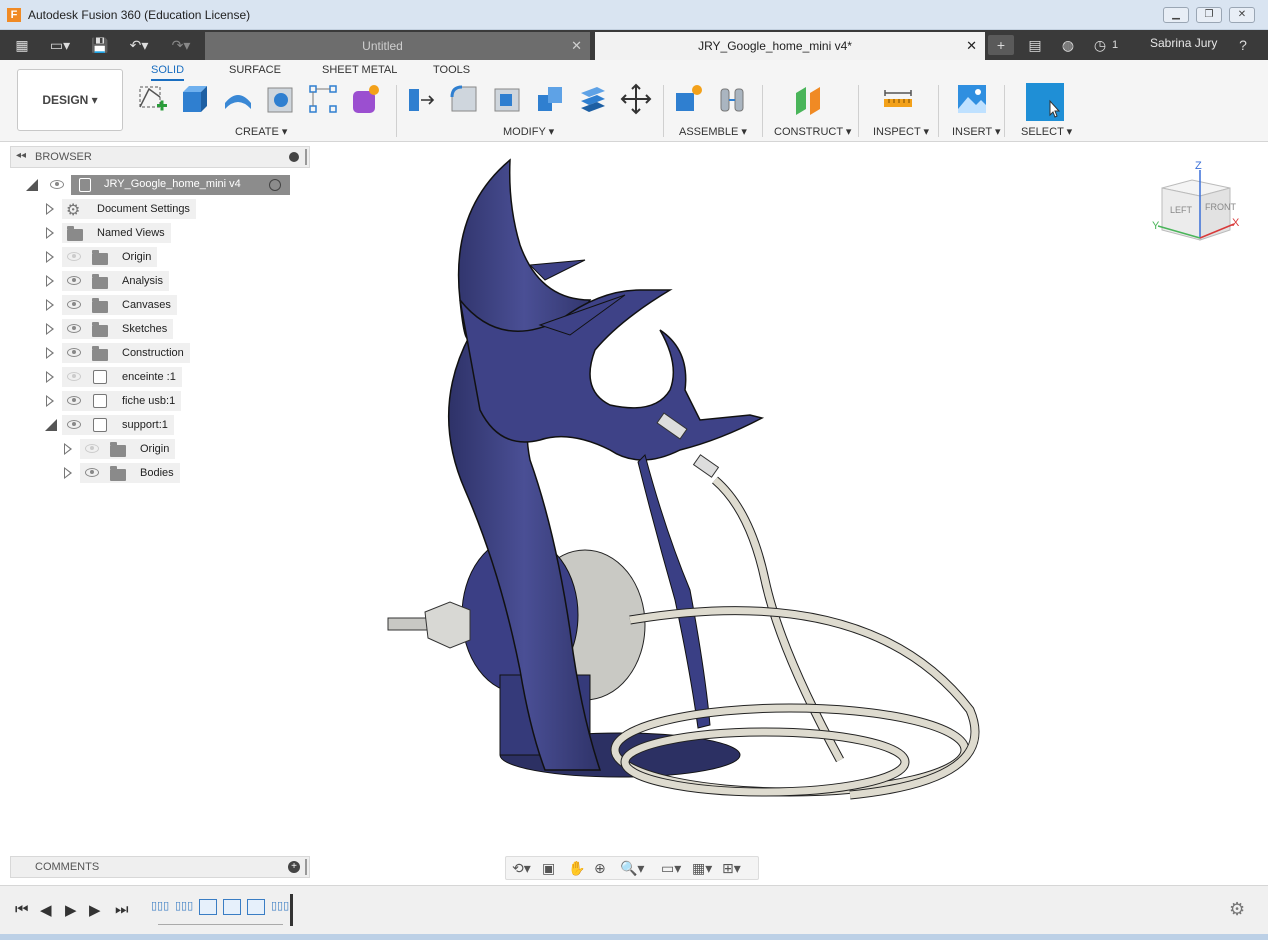 This screenshot has width=1268, height=940. I want to click on pan-hand-icon: ✋, so click(576, 868).